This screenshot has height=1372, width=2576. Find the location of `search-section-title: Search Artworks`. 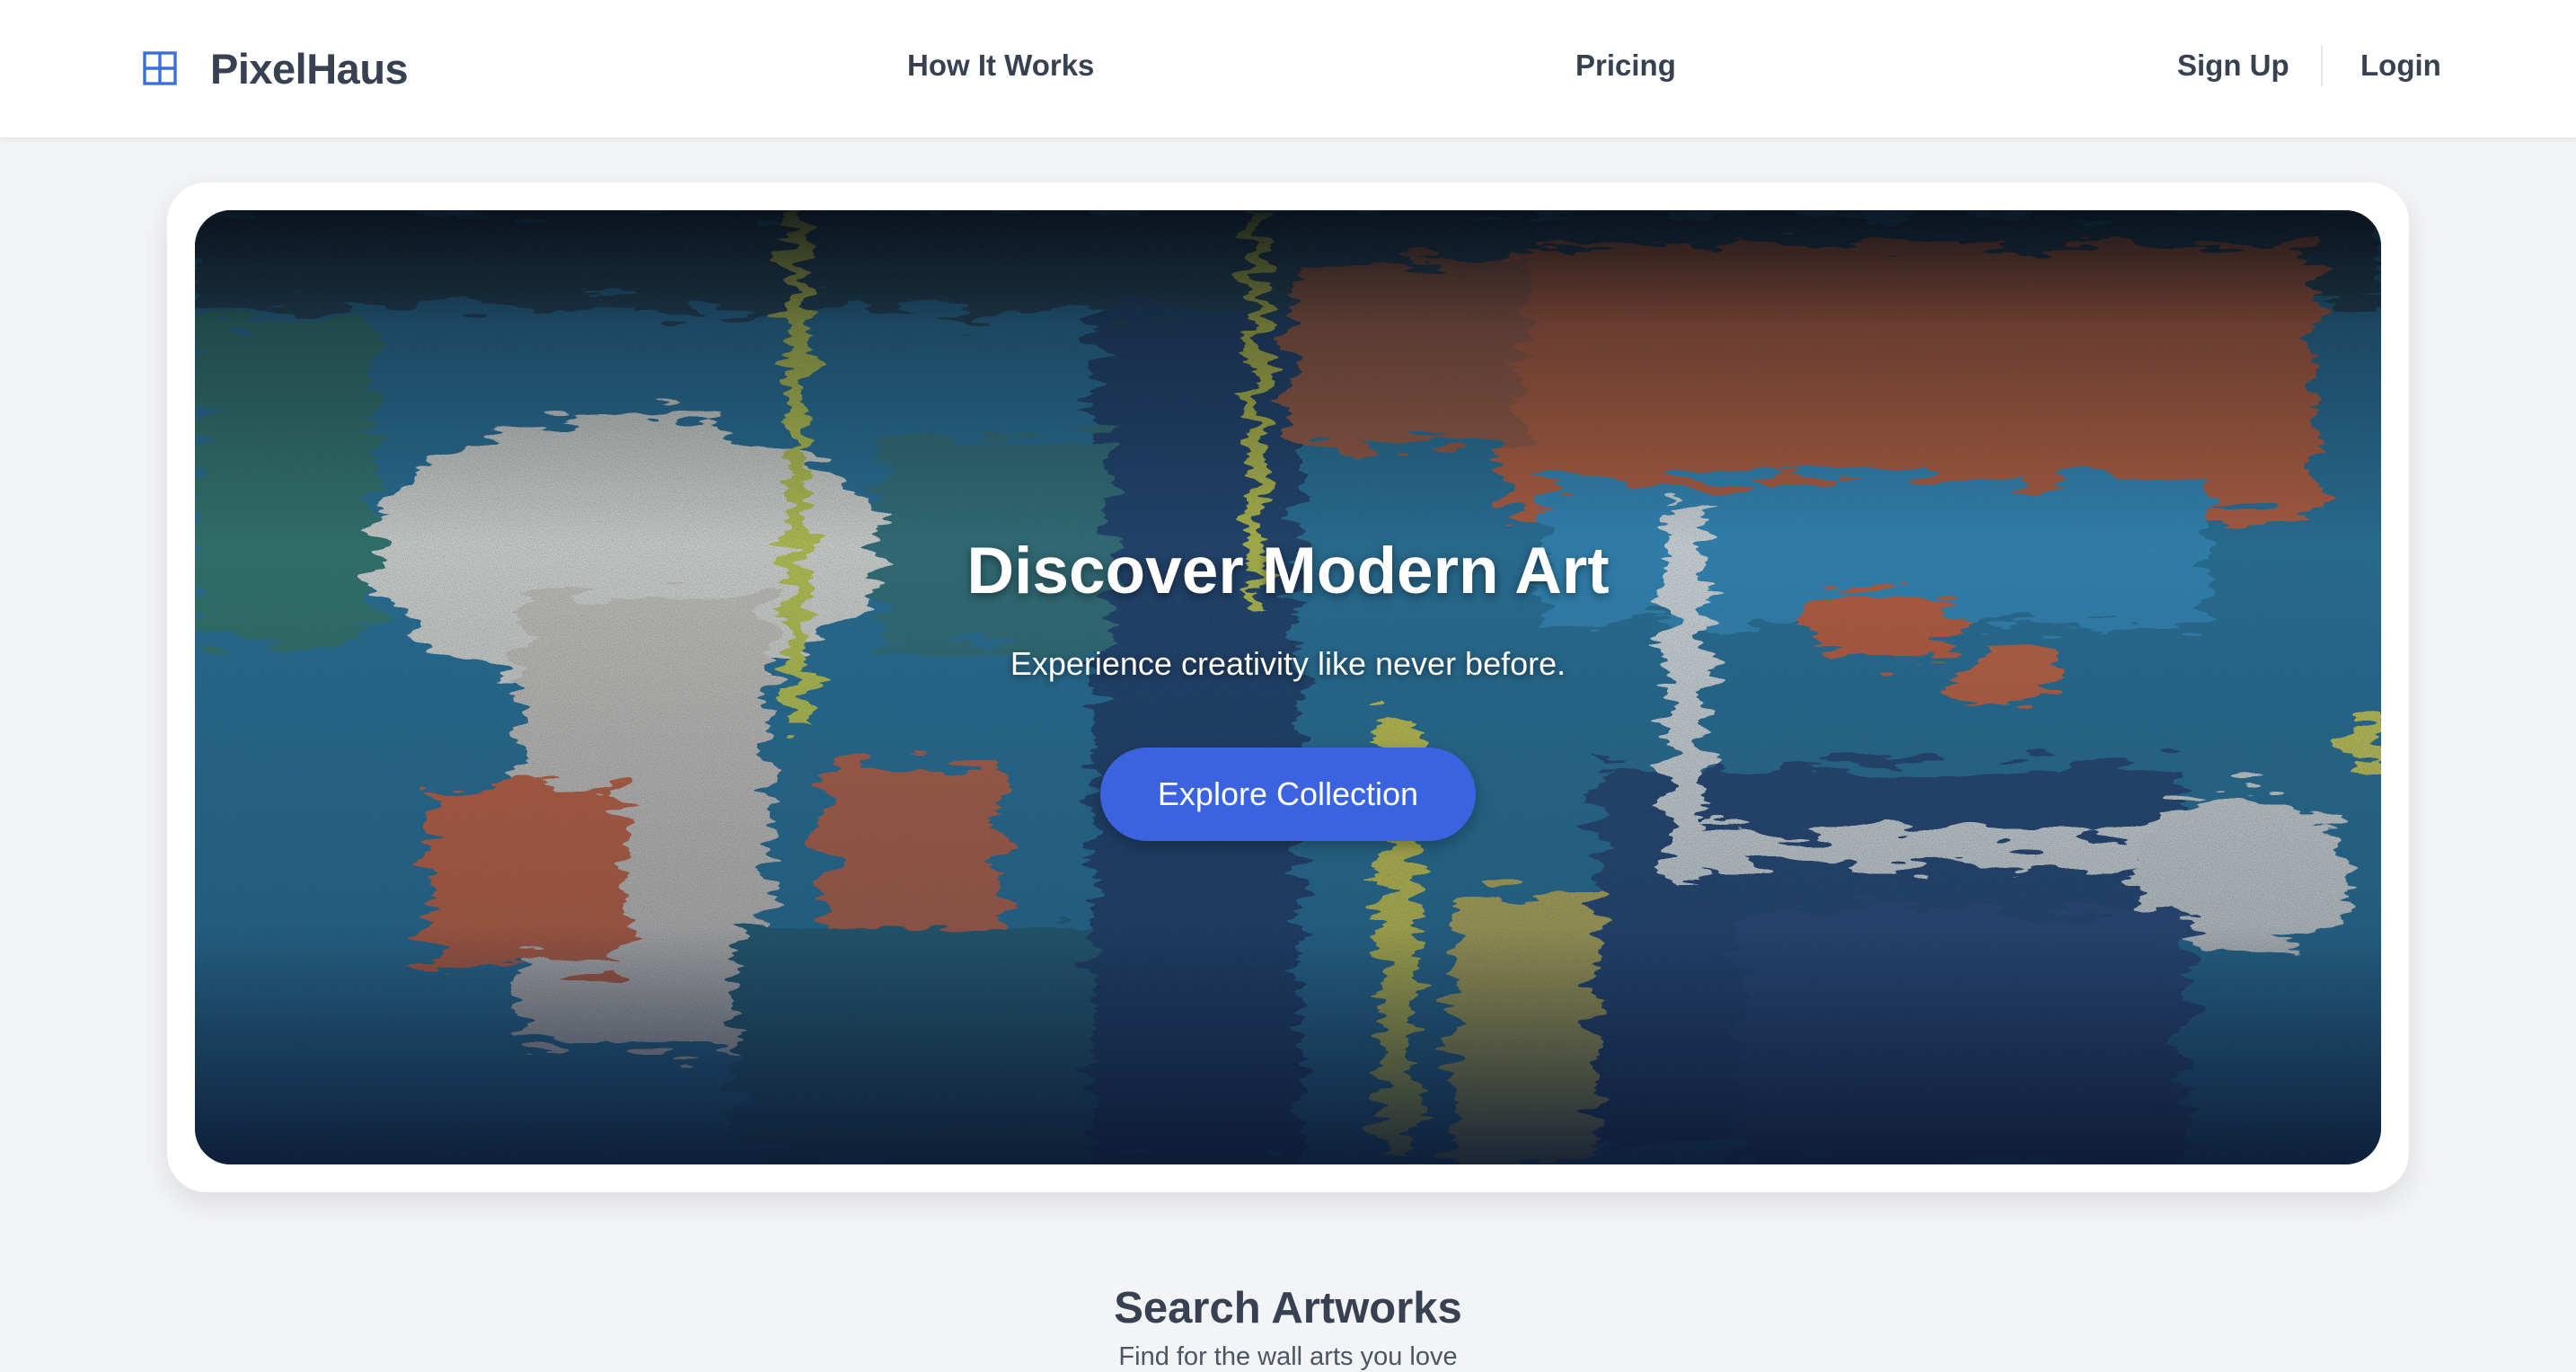

search-section-title: Search Artworks is located at coordinates (1288, 1308).